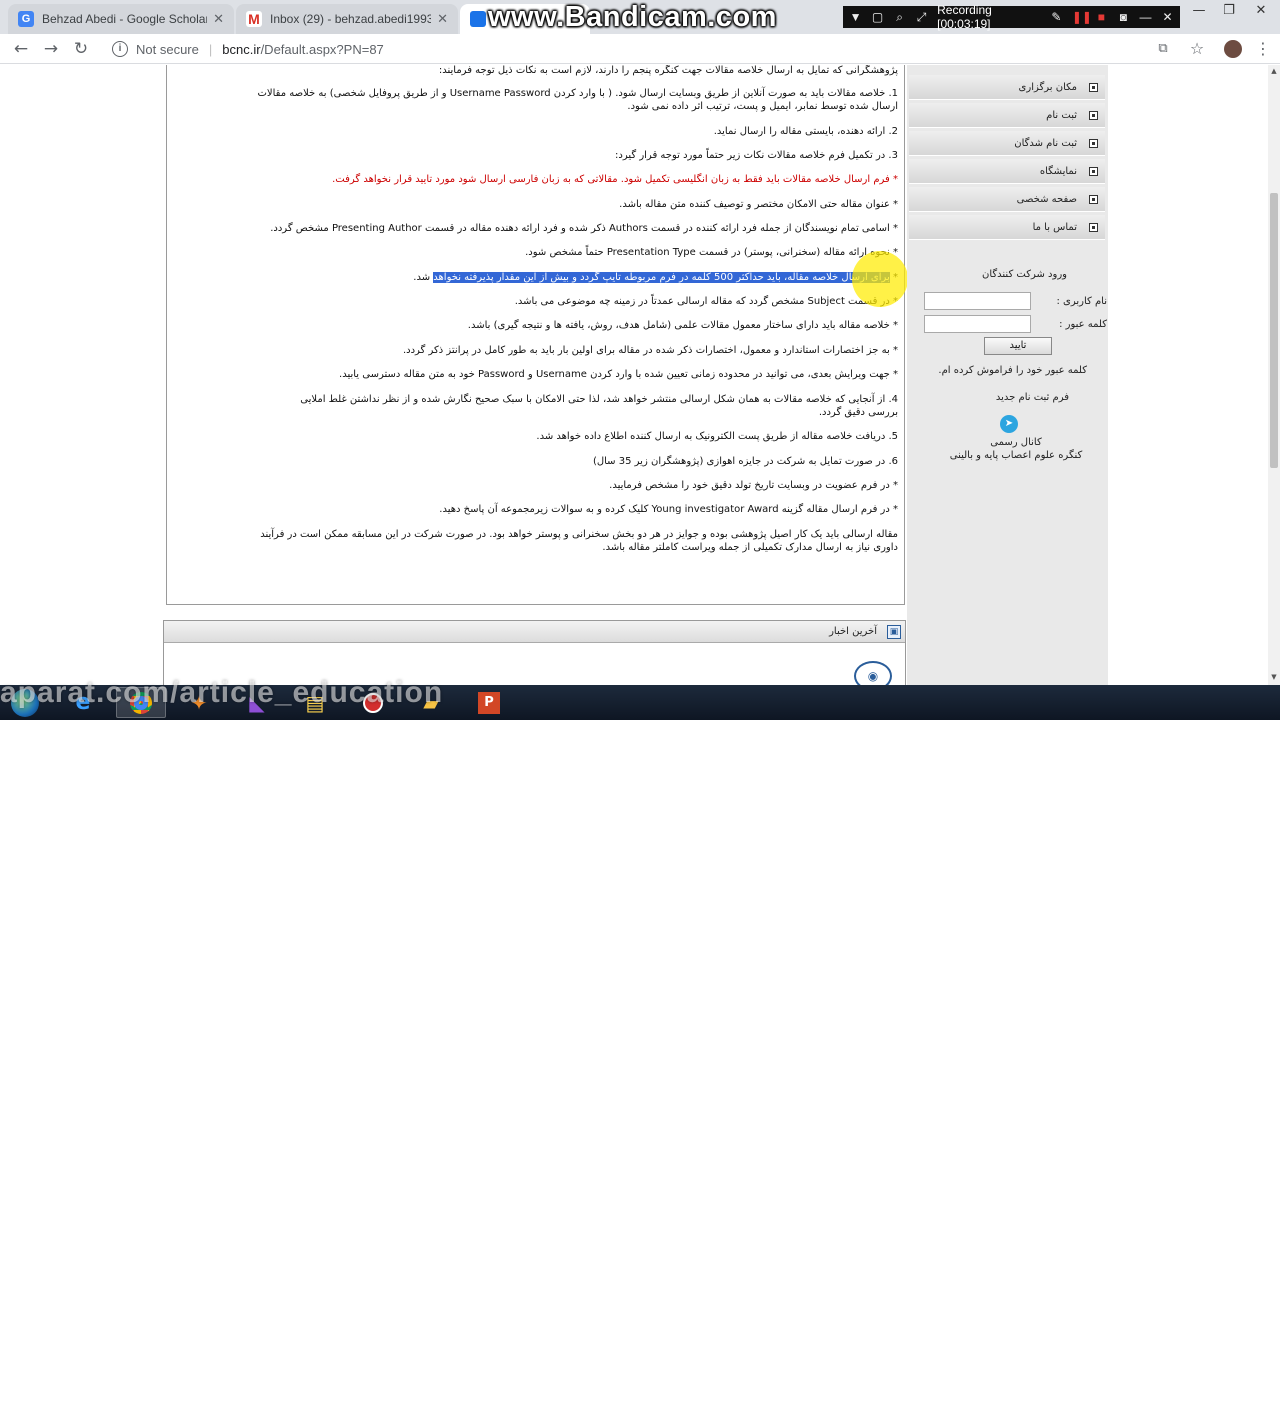 The image size is (1280, 1405). What do you see at coordinates (534, 632) in the screenshot?
I see `latest-news-header: ▣ آخرین اخبار` at bounding box center [534, 632].